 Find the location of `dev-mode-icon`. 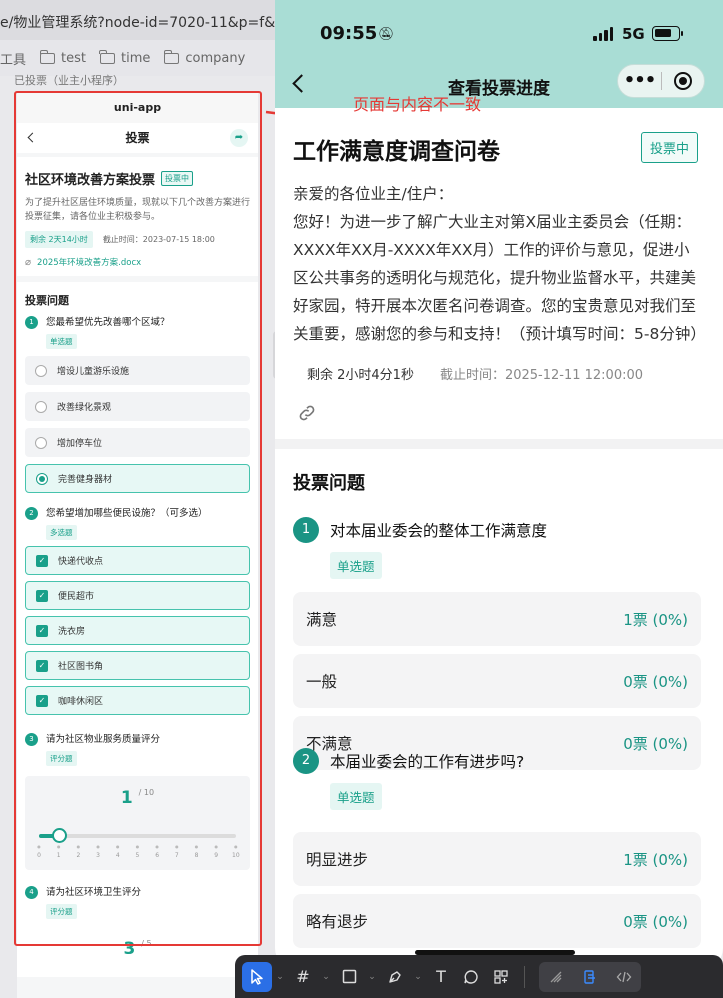

dev-mode-icon is located at coordinates (589, 976).